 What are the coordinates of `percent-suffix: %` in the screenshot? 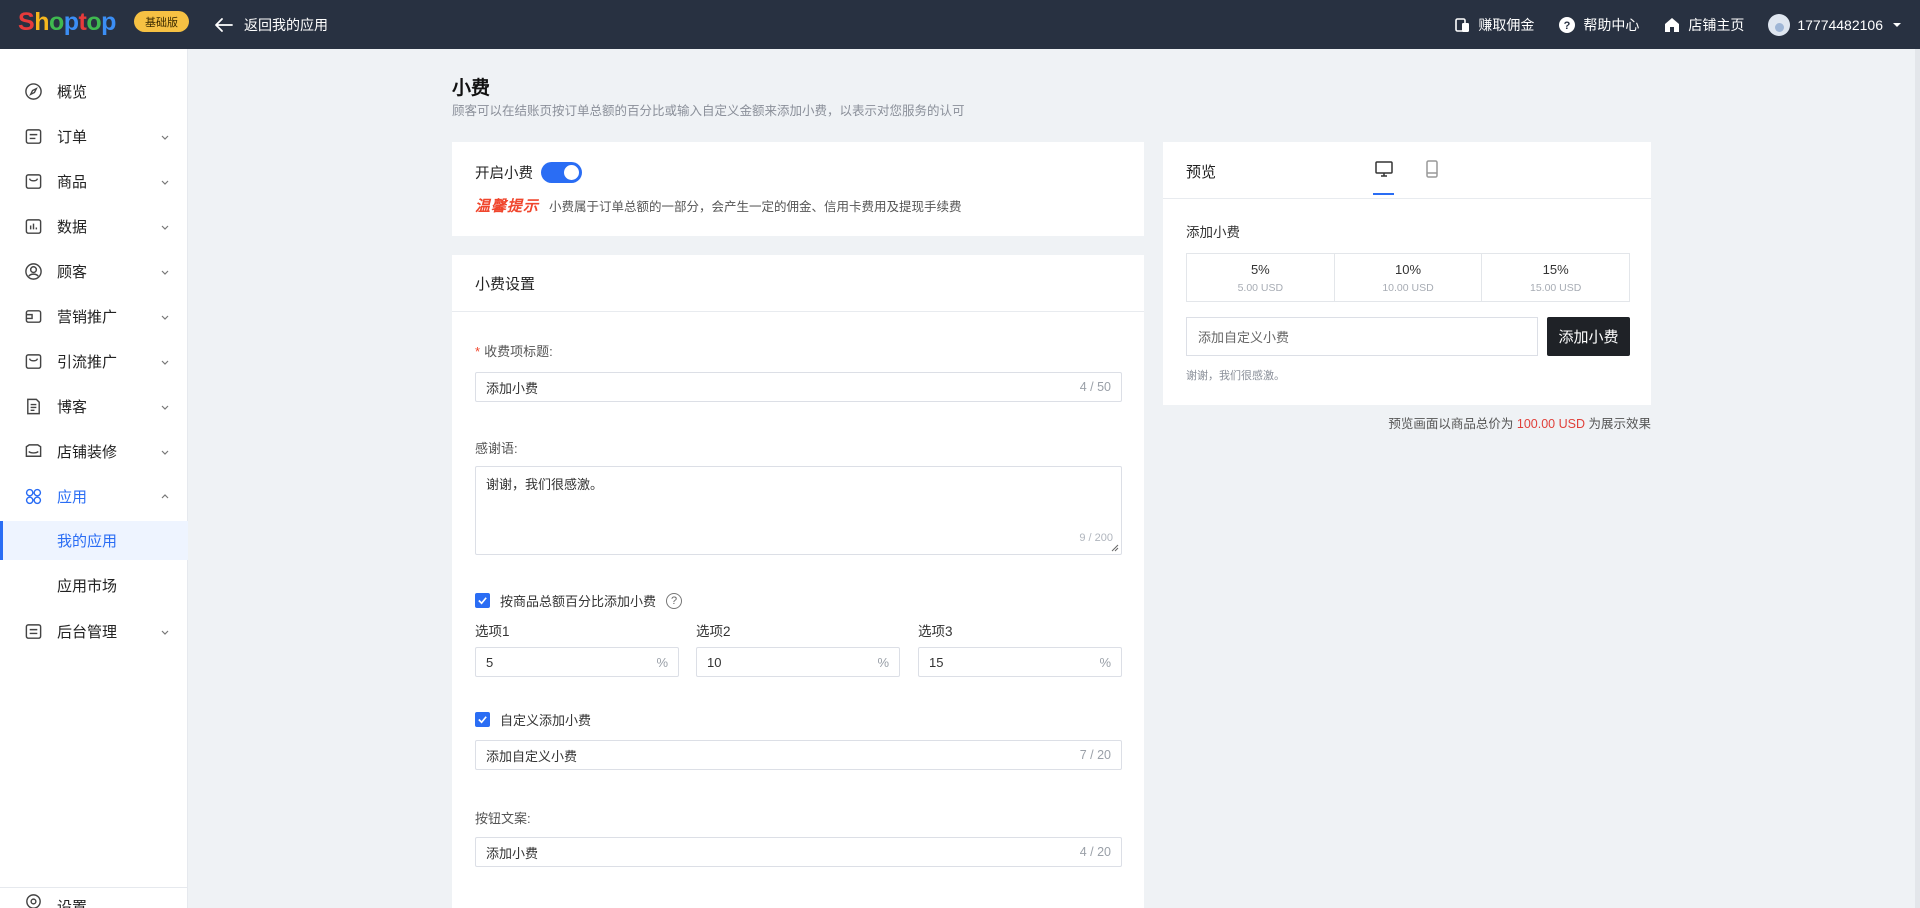 It's located at (883, 662).